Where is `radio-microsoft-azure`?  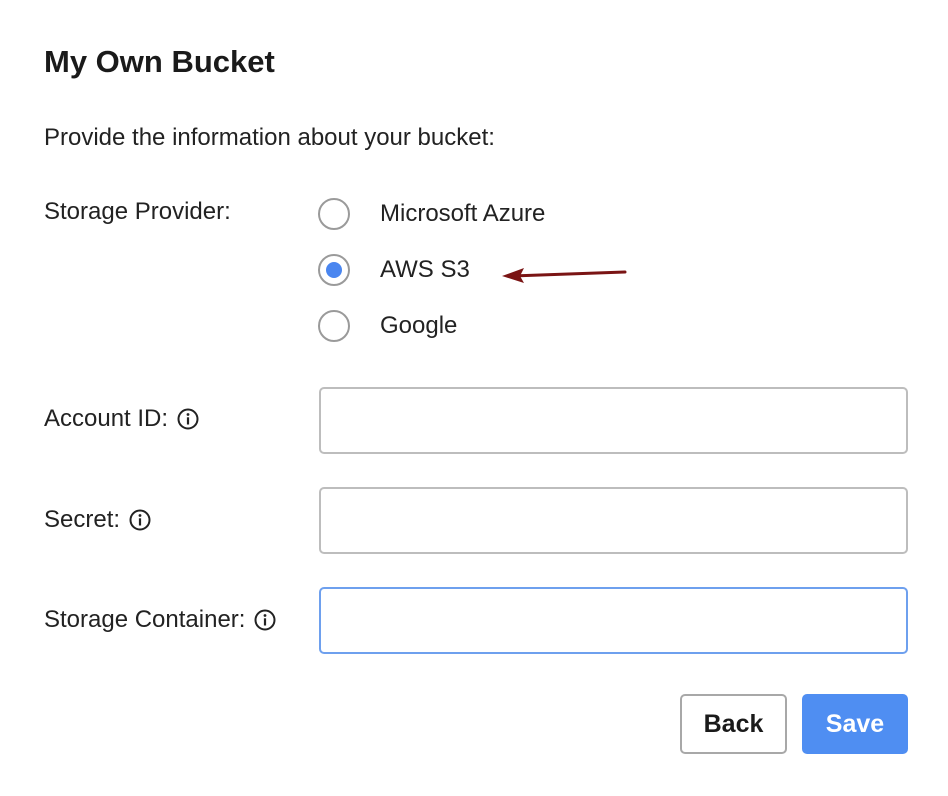
radio-microsoft-azure is located at coordinates (334, 214).